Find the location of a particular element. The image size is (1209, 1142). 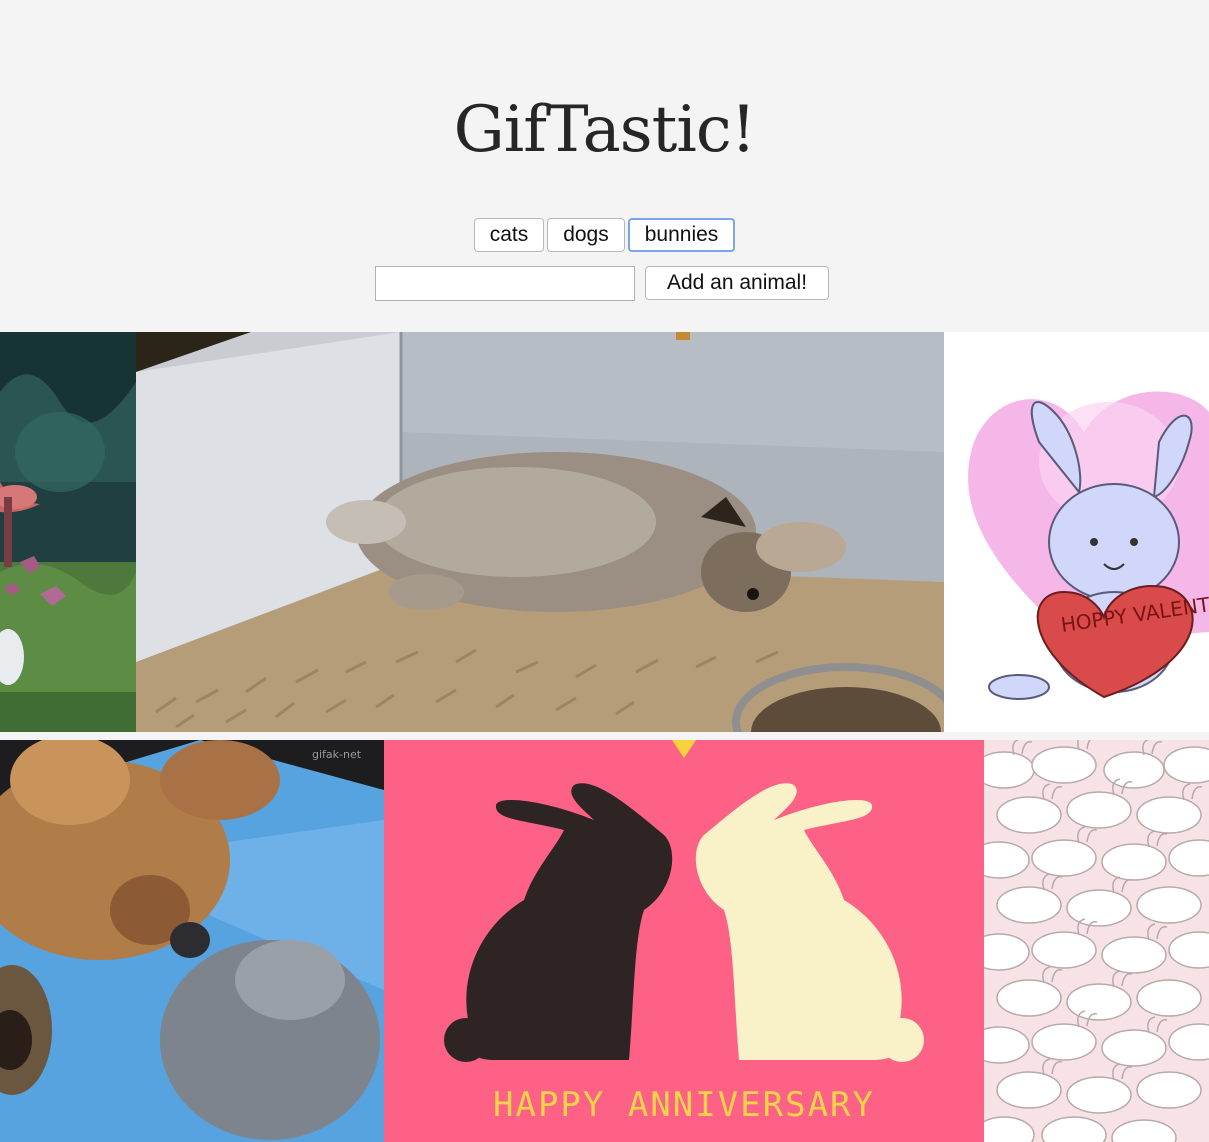

gif-valentine-bunny: HOPPY VALENTINE'S DAY! is located at coordinates (1076, 532).